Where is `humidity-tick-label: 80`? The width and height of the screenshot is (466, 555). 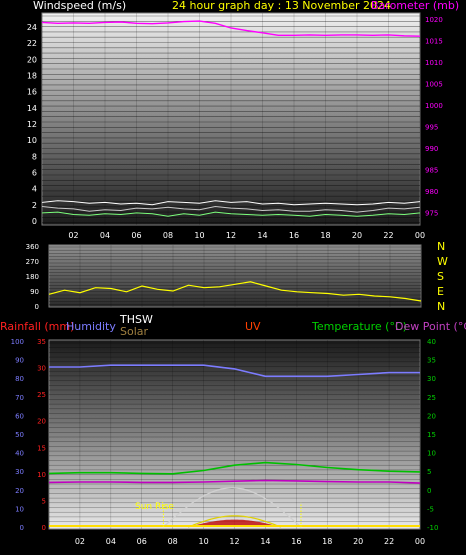
humidity-tick-label: 80 is located at coordinates (19, 379).